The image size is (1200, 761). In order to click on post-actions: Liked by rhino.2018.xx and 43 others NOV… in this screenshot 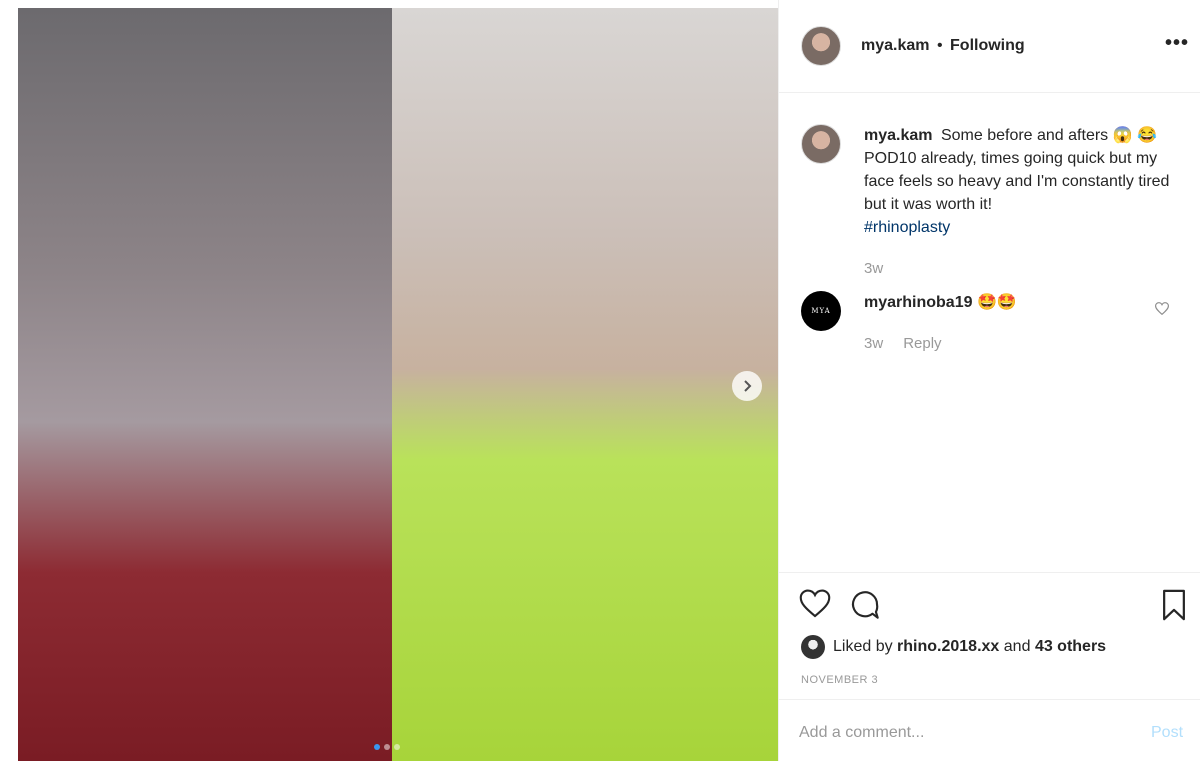, I will do `click(989, 635)`.